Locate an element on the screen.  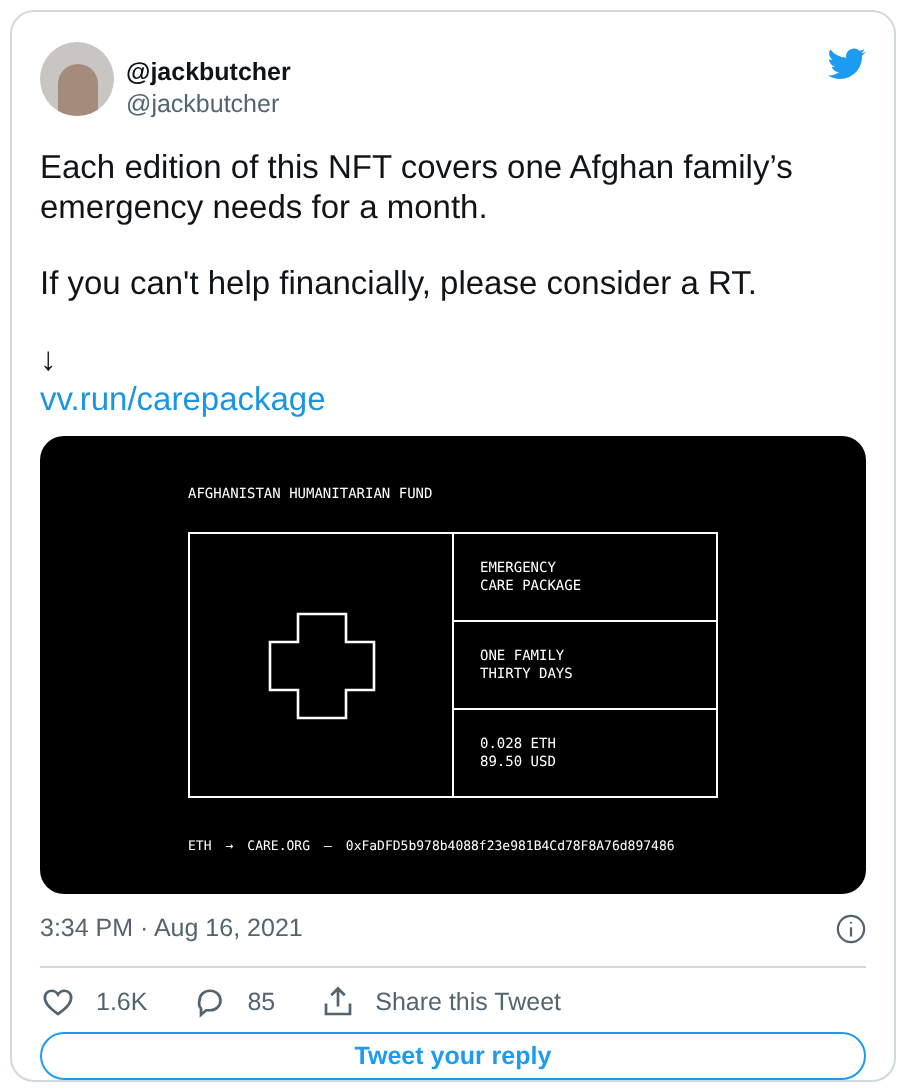
reply-action: 85 is located at coordinates (233, 1002).